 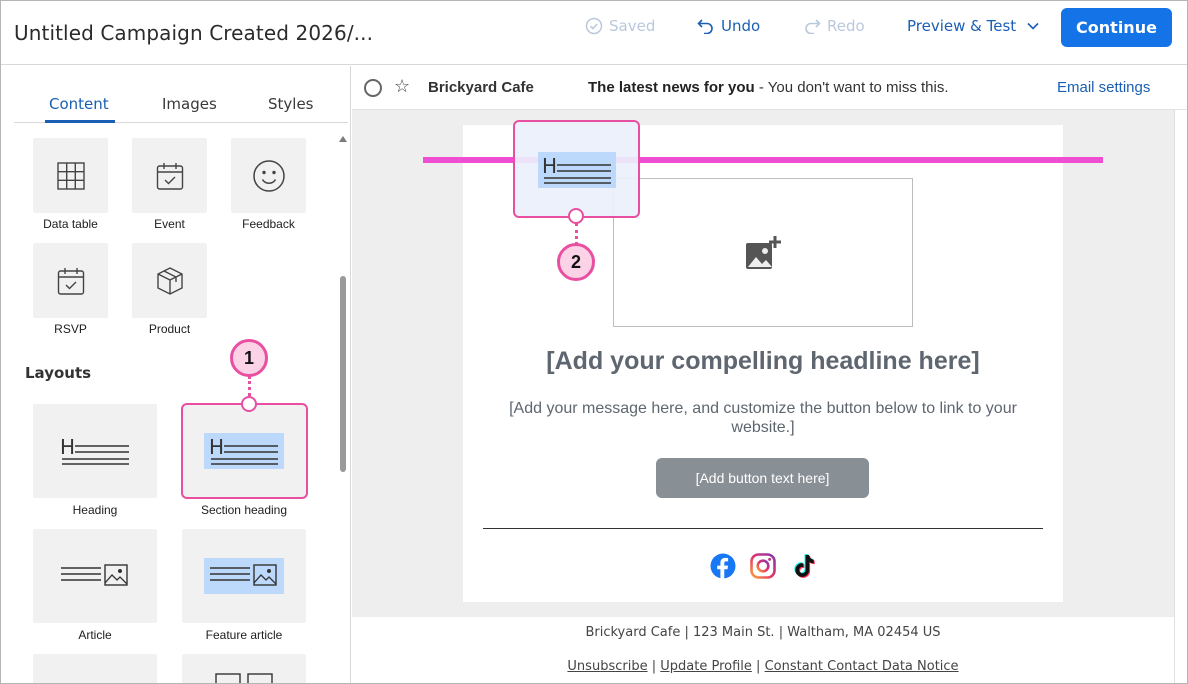 What do you see at coordinates (594, 26) in the screenshot?
I see `check-circle-icon` at bounding box center [594, 26].